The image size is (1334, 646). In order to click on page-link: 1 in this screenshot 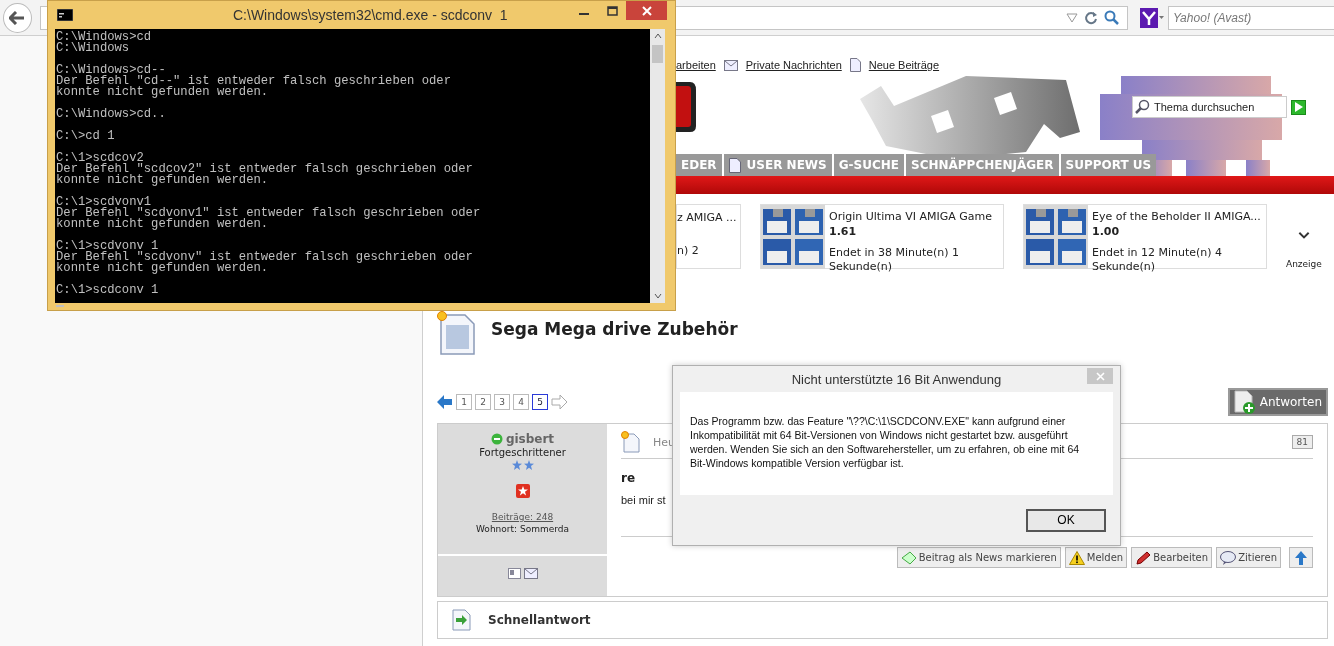, I will do `click(464, 402)`.